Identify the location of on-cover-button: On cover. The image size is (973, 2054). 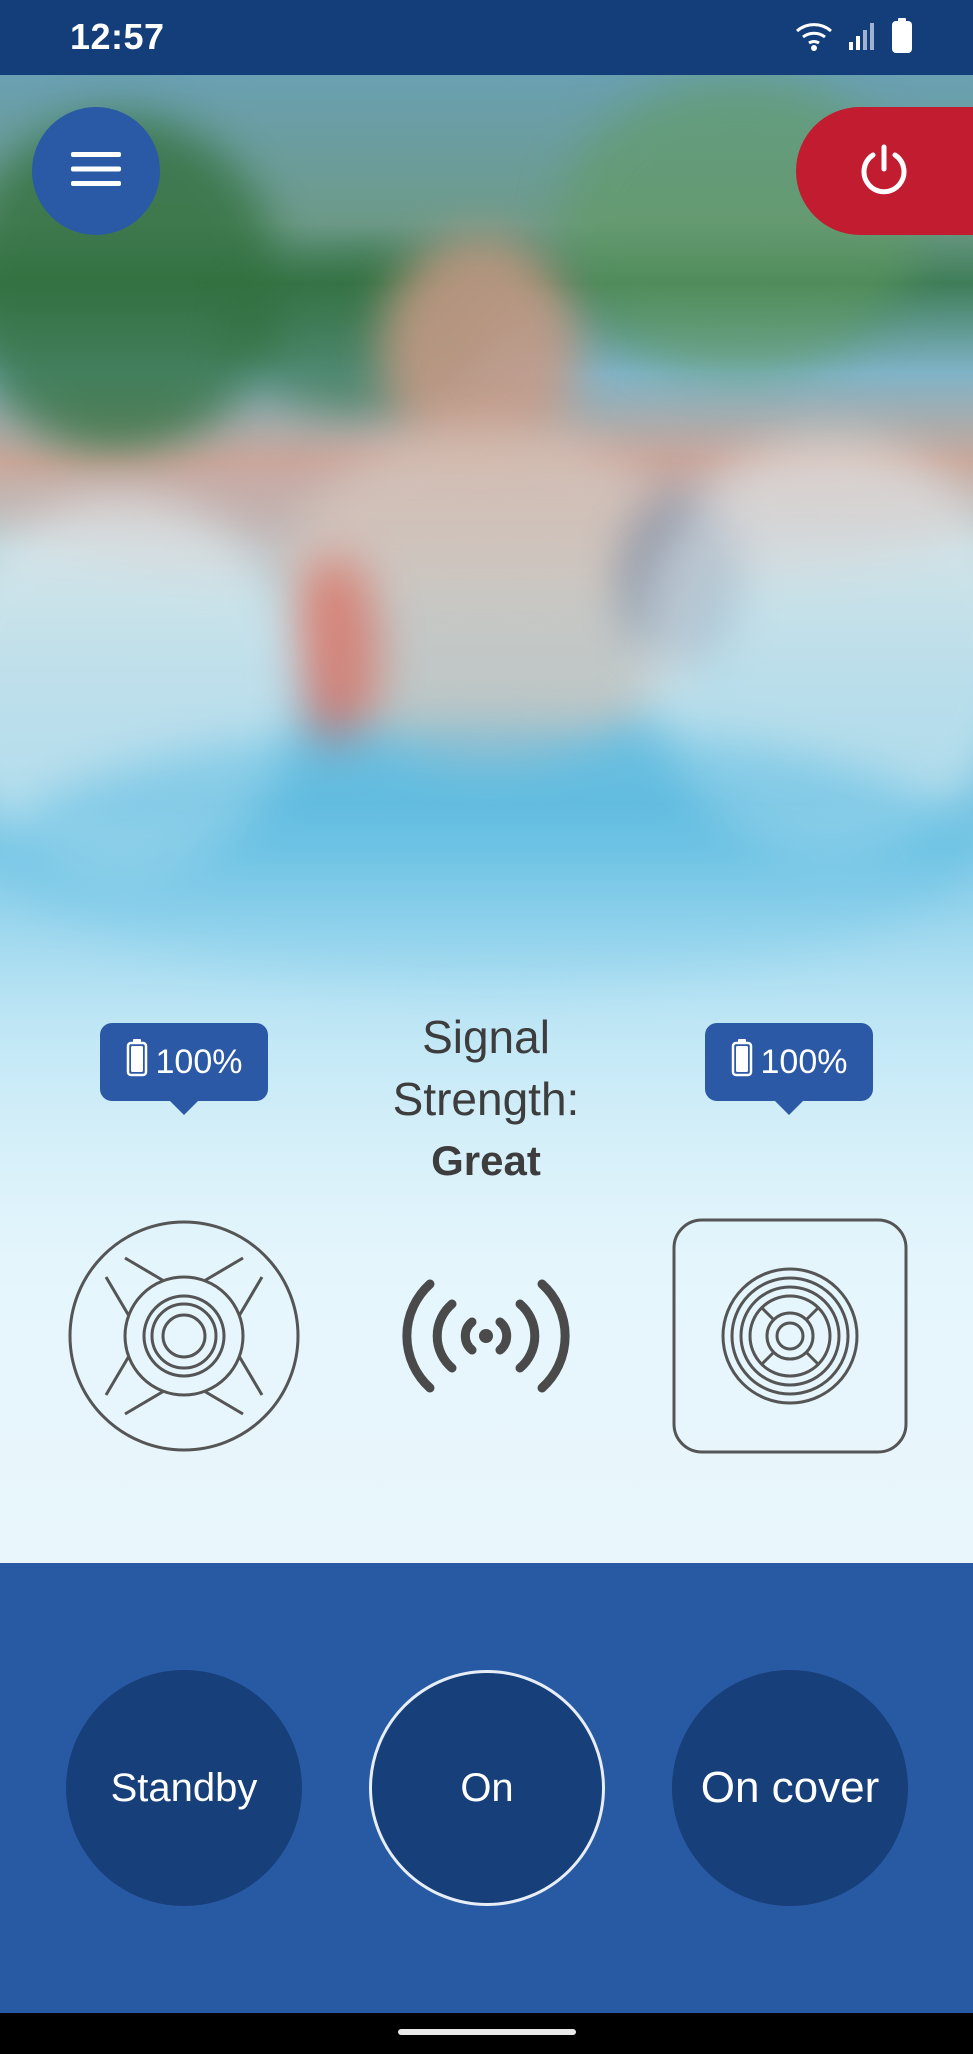
(790, 1788).